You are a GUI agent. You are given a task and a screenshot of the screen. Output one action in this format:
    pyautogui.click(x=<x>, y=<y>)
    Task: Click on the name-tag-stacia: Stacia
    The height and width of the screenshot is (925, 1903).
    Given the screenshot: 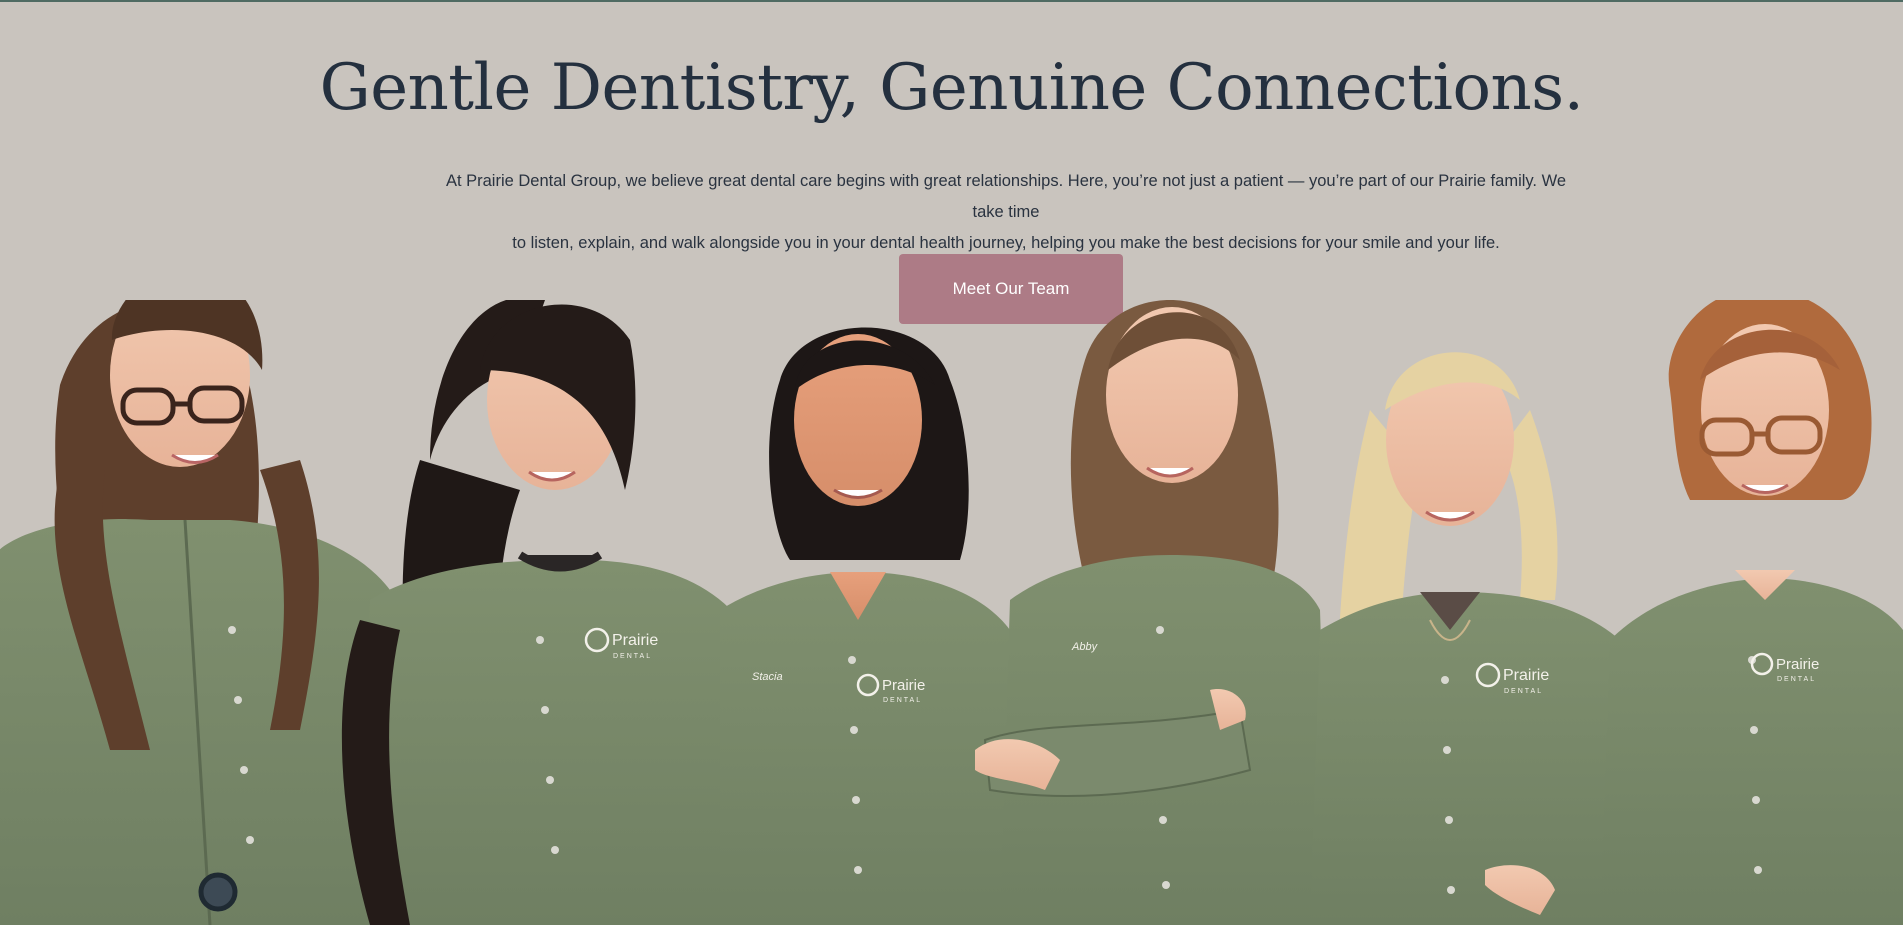 What is the action you would take?
    pyautogui.click(x=767, y=677)
    